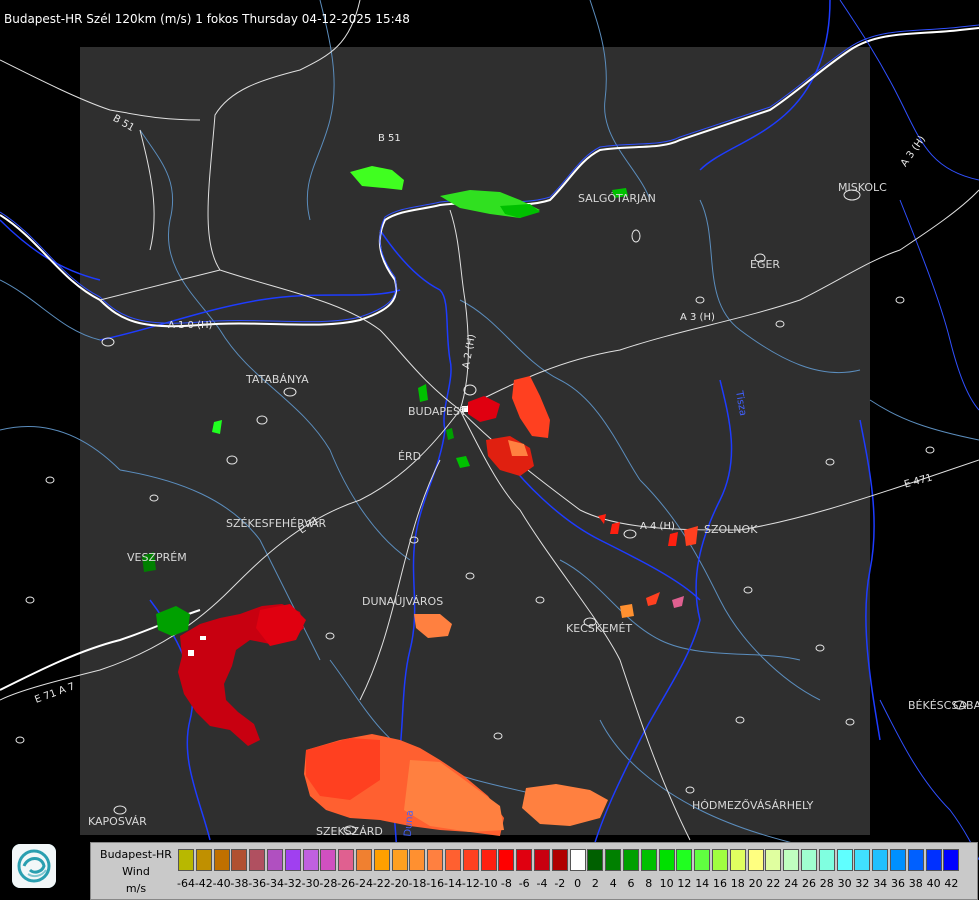  Describe the element at coordinates (410, 456) in the screenshot. I see `city-label-erd: ÉRD` at that location.